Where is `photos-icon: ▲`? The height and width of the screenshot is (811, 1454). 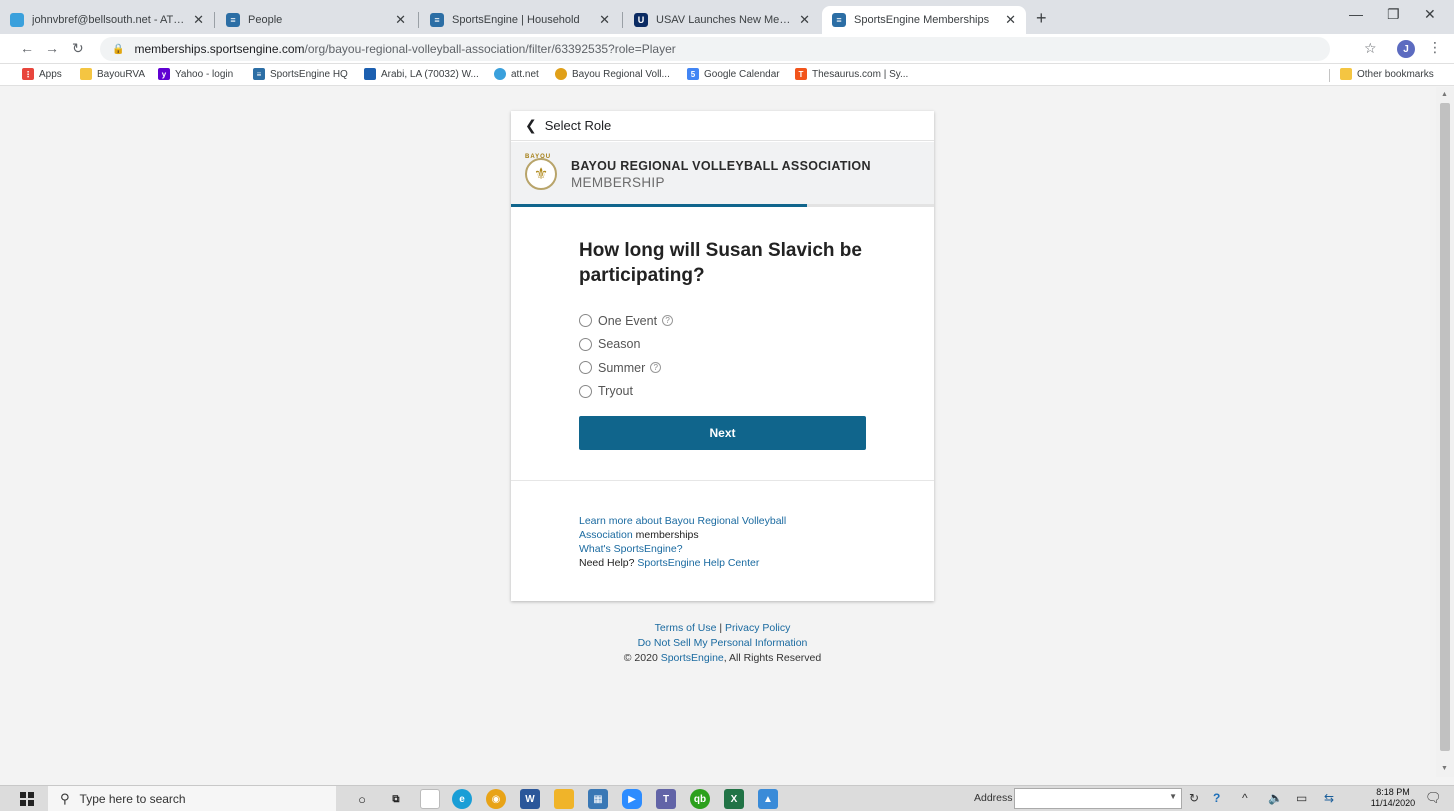 photos-icon: ▲ is located at coordinates (768, 799).